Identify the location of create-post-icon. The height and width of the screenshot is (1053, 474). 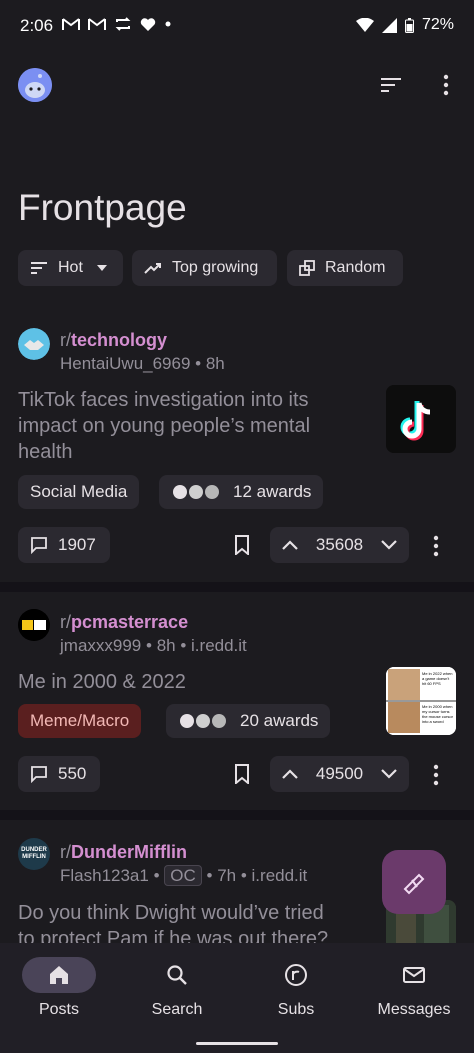
(414, 884).